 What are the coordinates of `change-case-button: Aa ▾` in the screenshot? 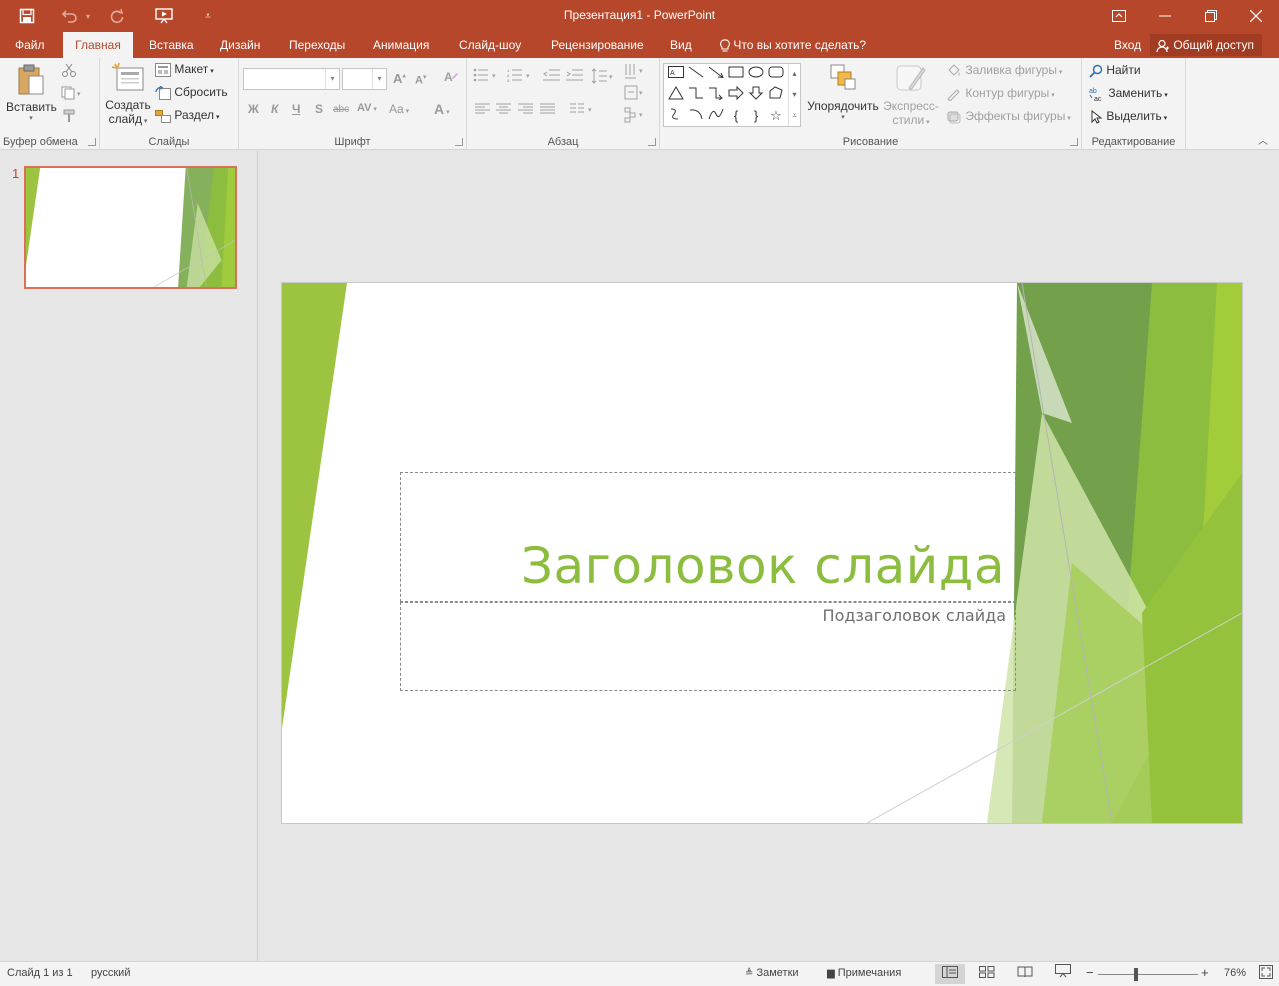 It's located at (399, 109).